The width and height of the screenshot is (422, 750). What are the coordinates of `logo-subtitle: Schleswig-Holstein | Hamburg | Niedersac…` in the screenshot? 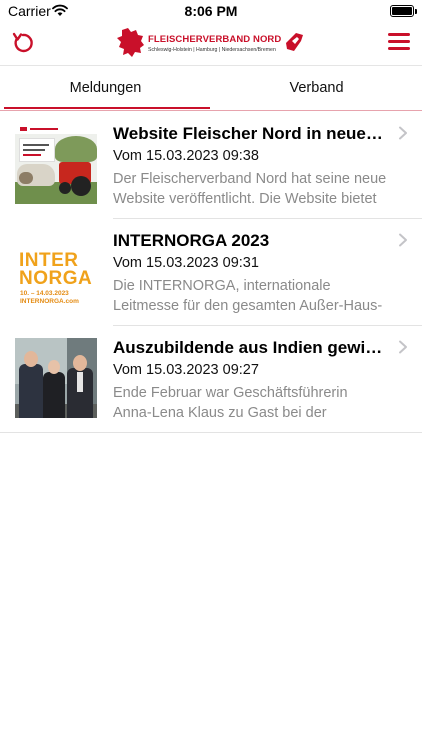 It's located at (212, 50).